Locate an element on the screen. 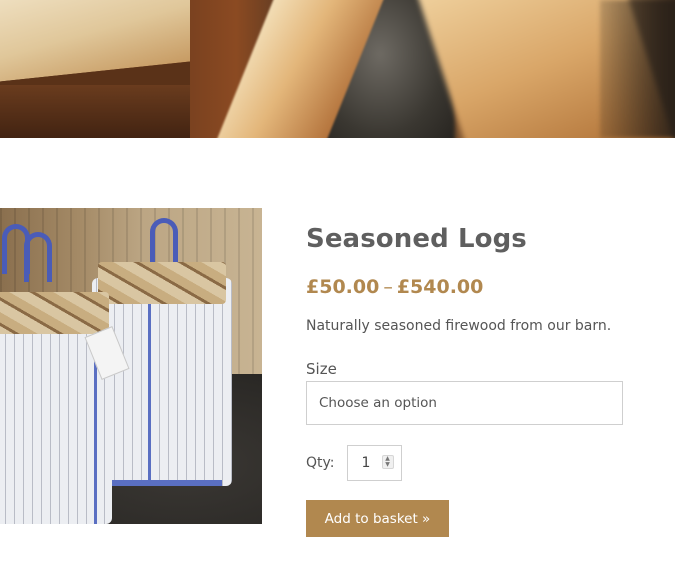 The width and height of the screenshot is (675, 575). price-min: £50.00 is located at coordinates (343, 287).